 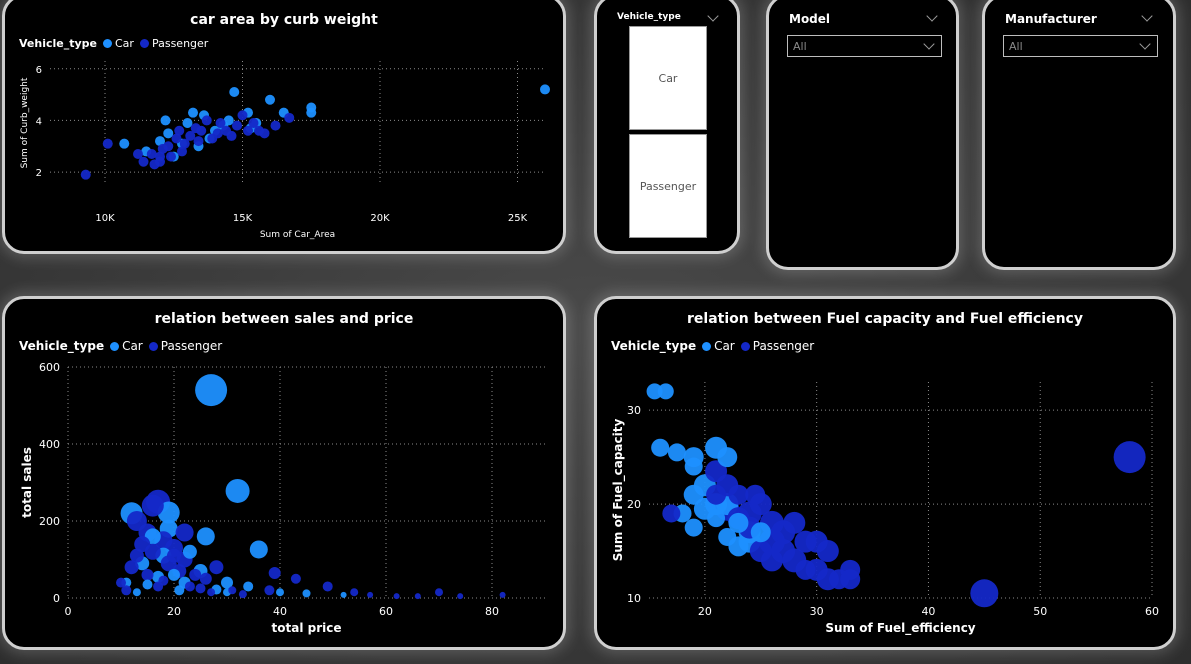 I want to click on model-slicer: Model All, so click(x=862, y=135).